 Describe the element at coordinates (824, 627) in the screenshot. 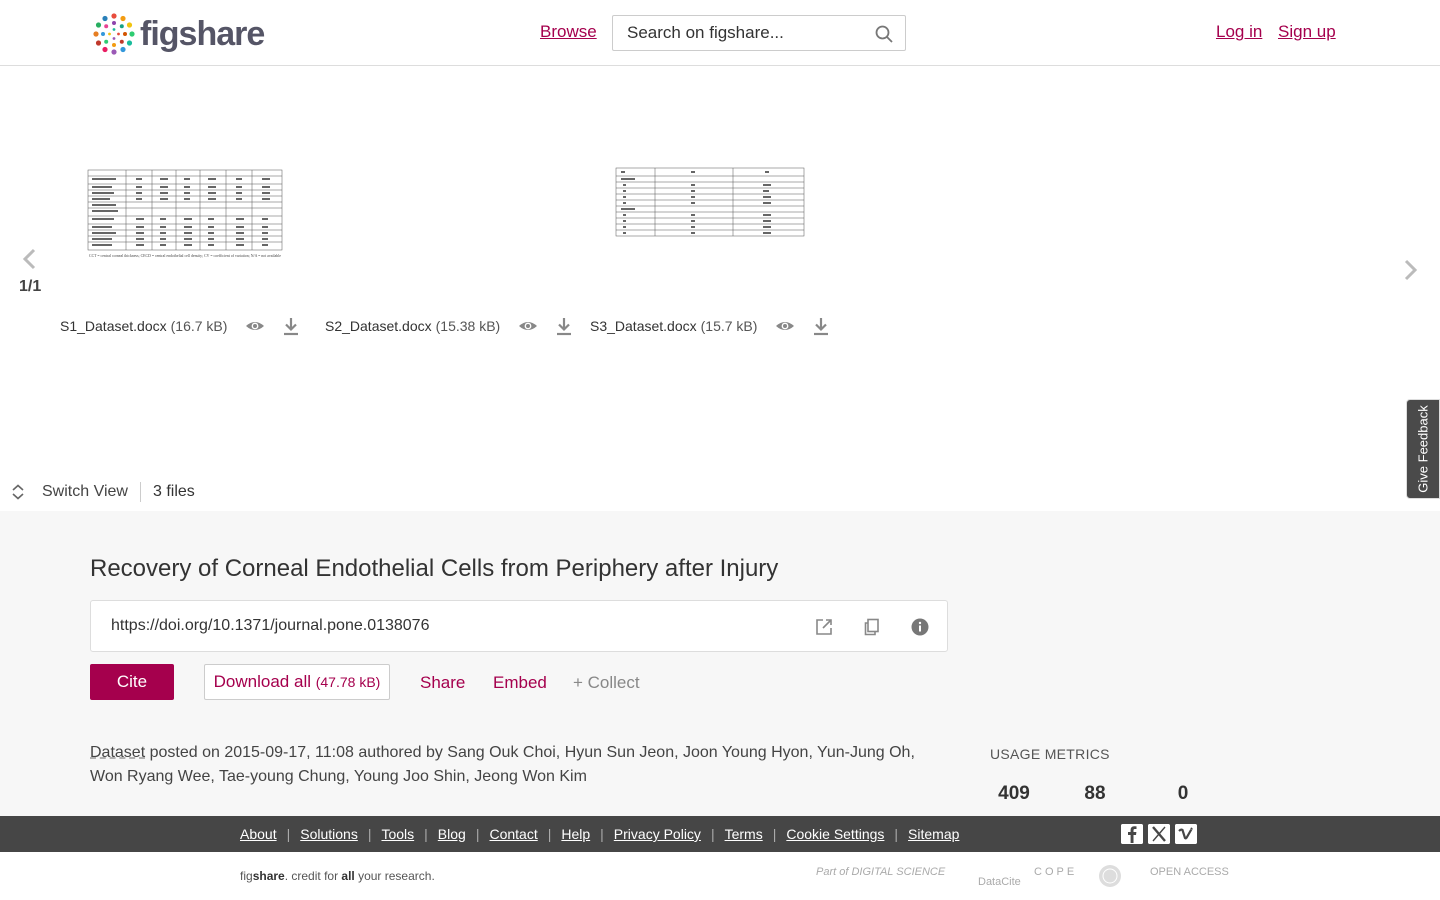

I see `external-link-icon` at that location.